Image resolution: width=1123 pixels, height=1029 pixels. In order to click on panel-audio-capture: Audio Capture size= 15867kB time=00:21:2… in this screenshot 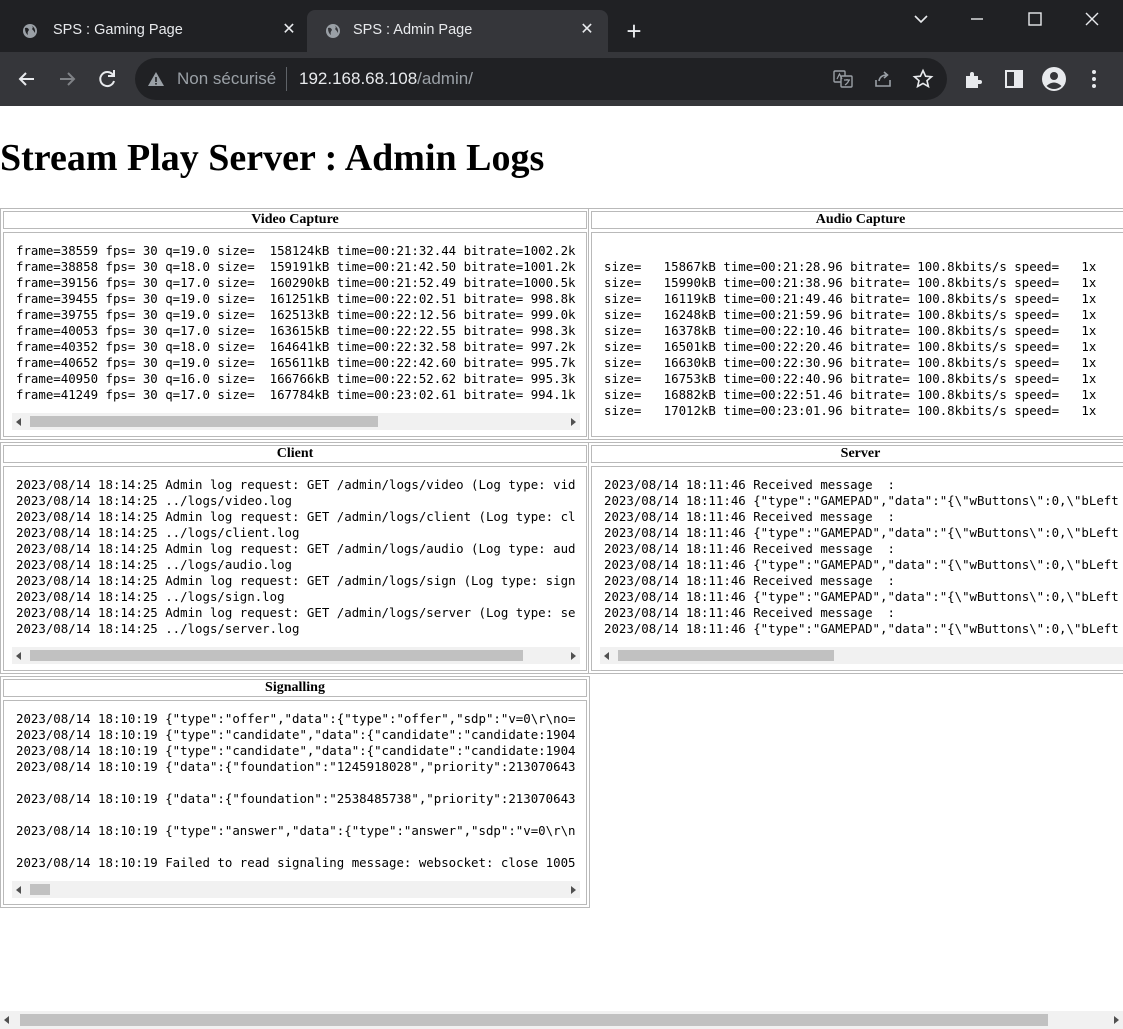, I will do `click(855, 324)`.